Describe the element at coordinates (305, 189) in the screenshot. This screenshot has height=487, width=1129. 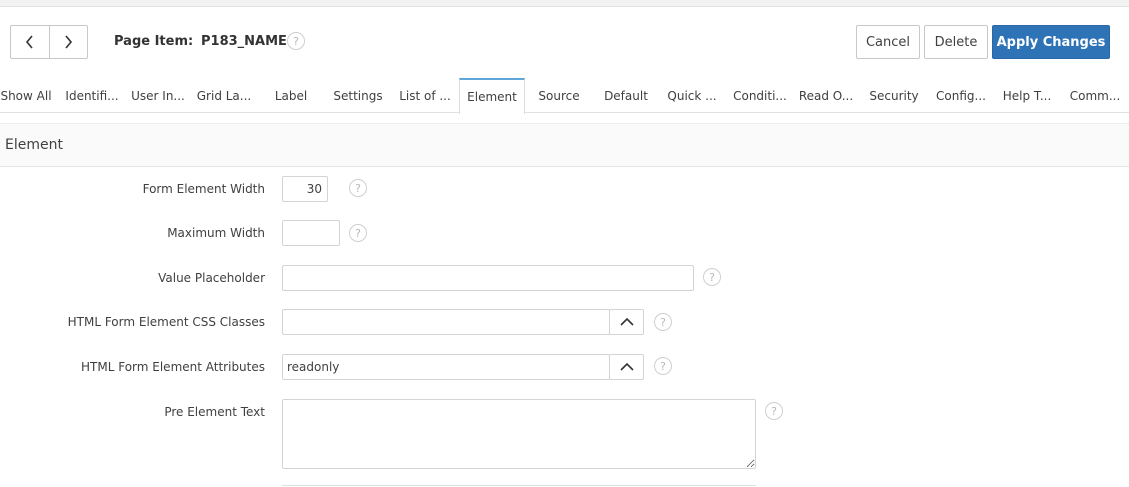
I see `form-element-width-input` at that location.